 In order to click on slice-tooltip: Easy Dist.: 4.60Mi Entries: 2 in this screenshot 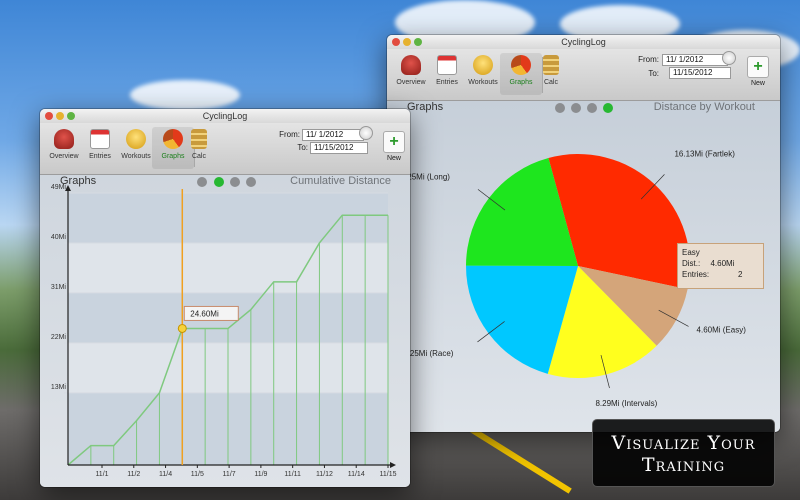, I will do `click(720, 266)`.